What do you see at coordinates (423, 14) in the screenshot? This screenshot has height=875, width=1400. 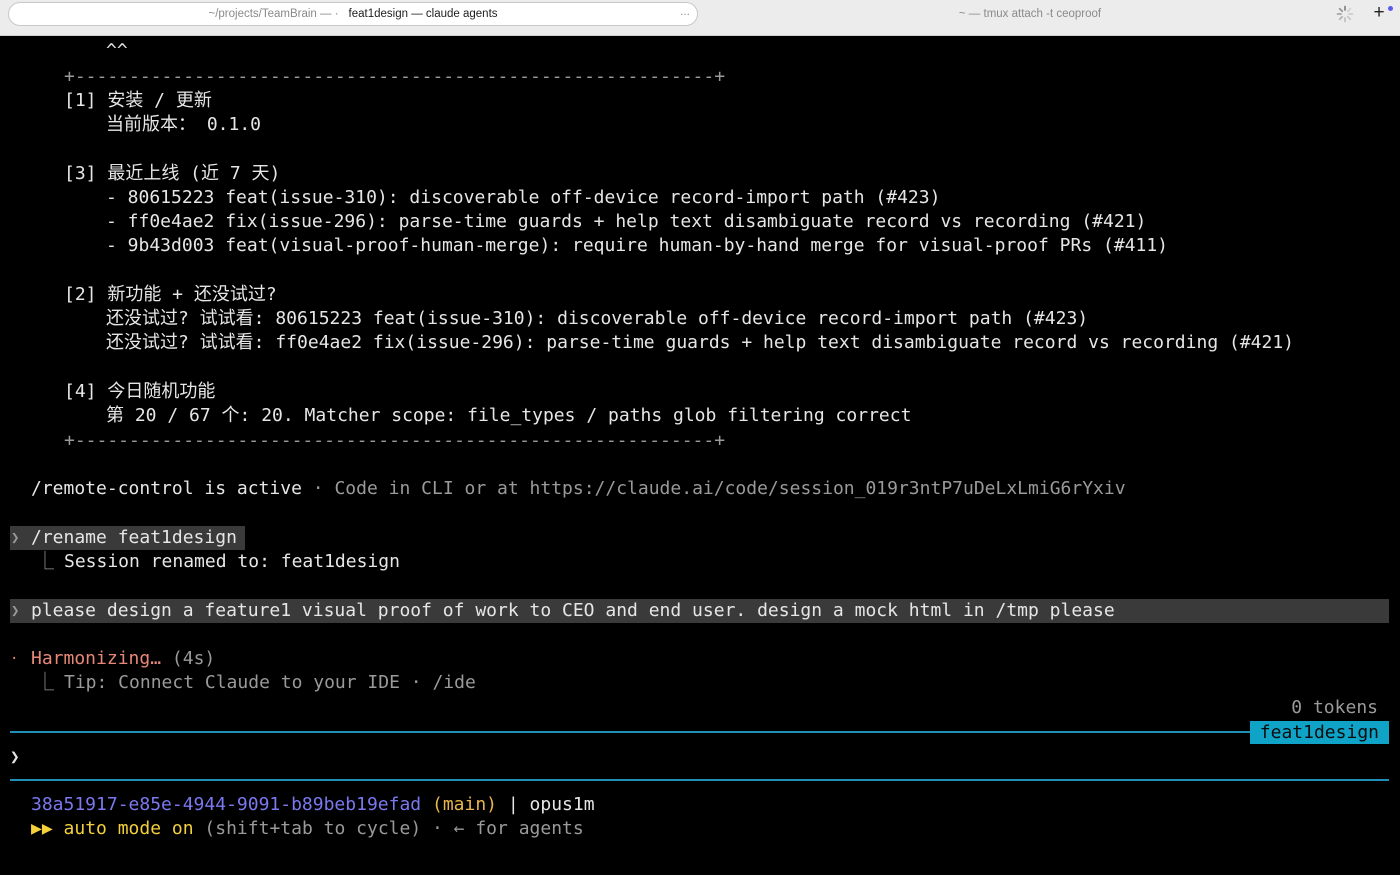 I see `tab-active-title: feat1design — claude agents` at bounding box center [423, 14].